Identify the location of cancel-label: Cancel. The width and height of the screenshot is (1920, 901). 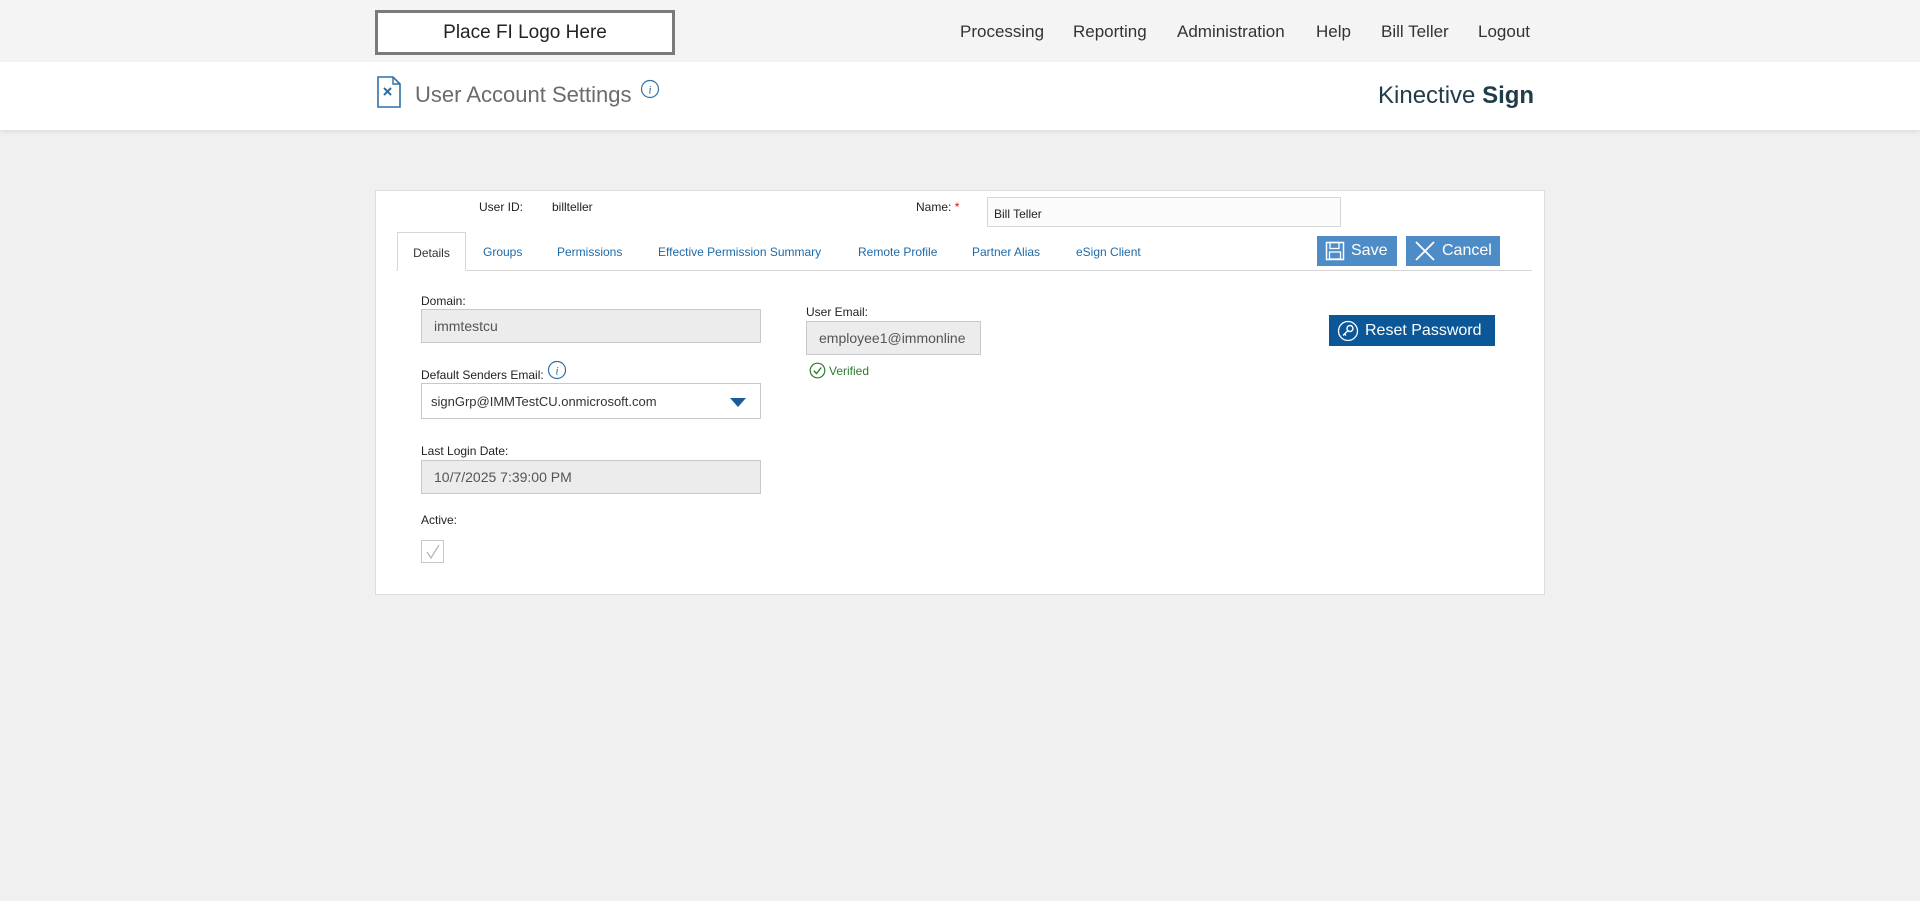
(1467, 250).